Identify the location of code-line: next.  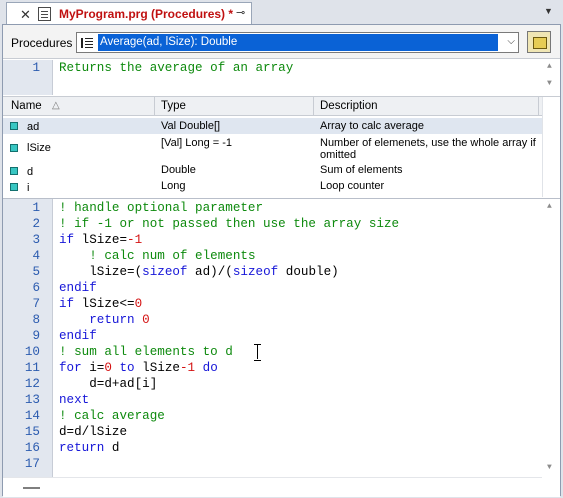
(74, 400).